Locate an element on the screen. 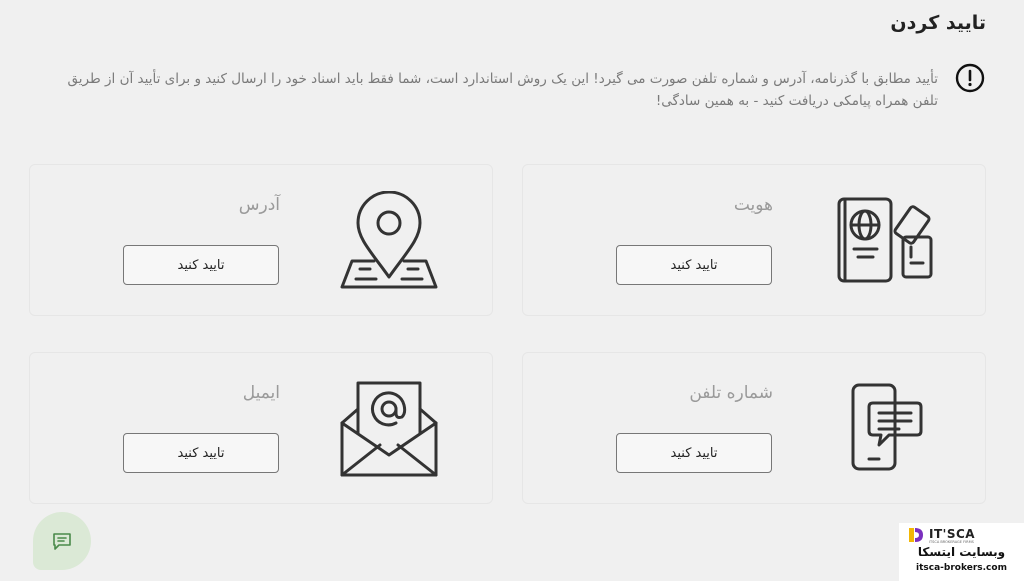 The width and height of the screenshot is (1024, 581). envelope-at-icon is located at coordinates (389, 429).